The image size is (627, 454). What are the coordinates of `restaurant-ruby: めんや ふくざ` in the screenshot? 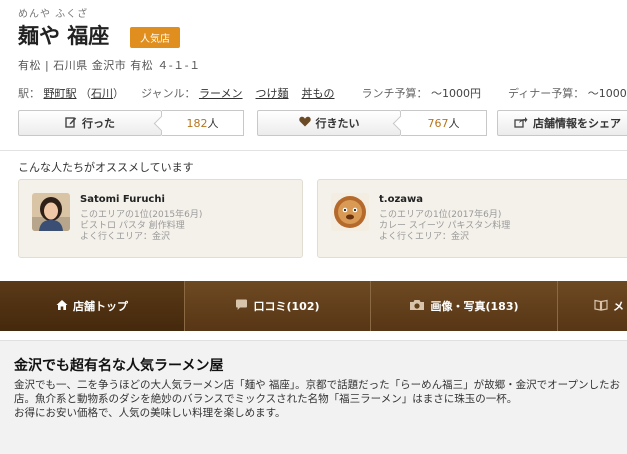 It's located at (53, 14).